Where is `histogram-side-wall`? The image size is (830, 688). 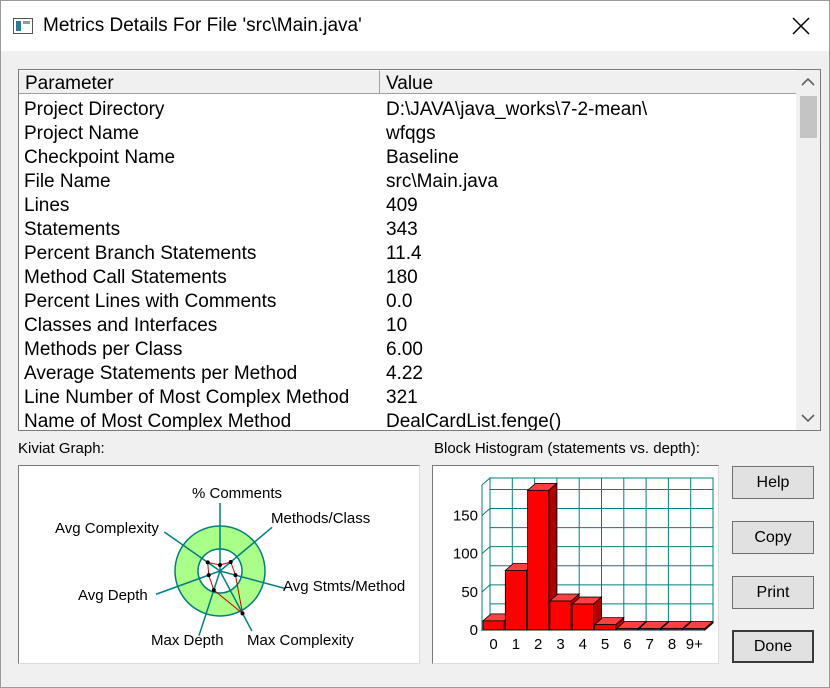
histogram-side-wall is located at coordinates (486, 554).